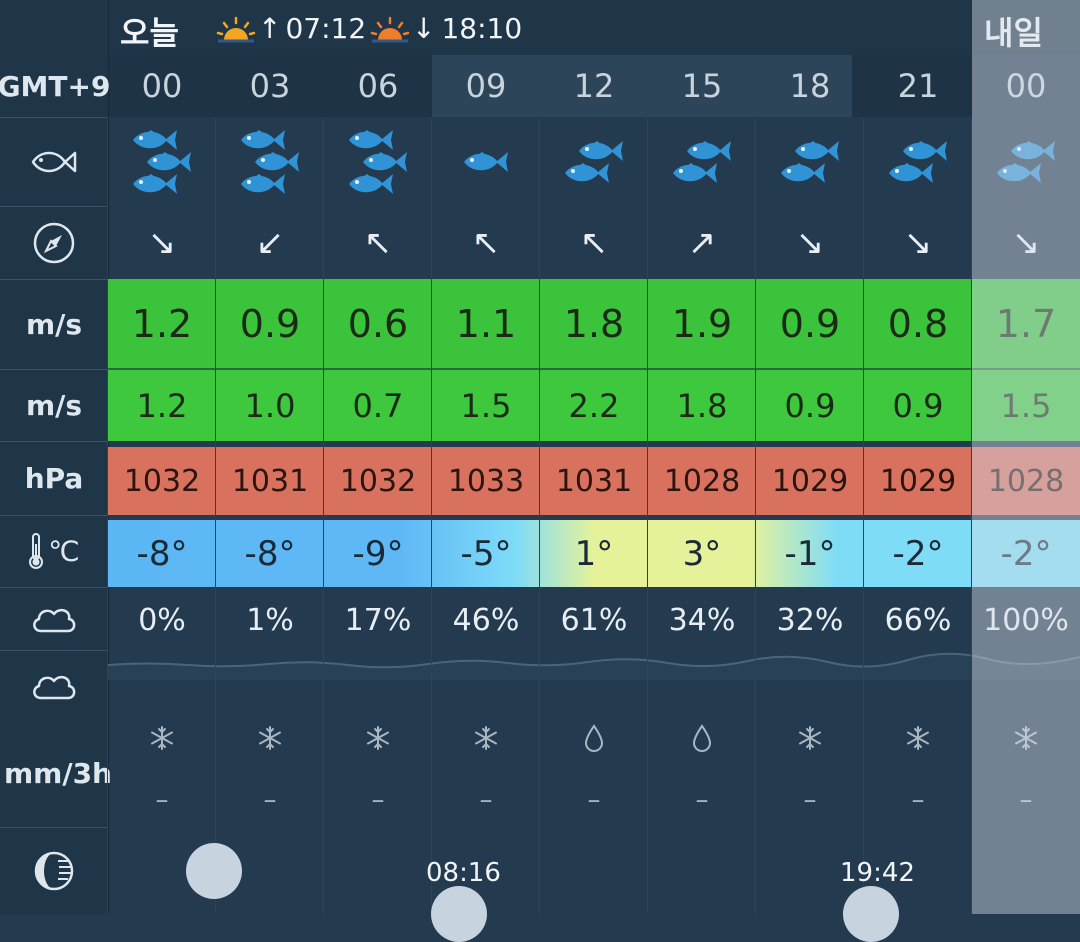  I want to click on gust-speed-value: 1.2, so click(162, 405).